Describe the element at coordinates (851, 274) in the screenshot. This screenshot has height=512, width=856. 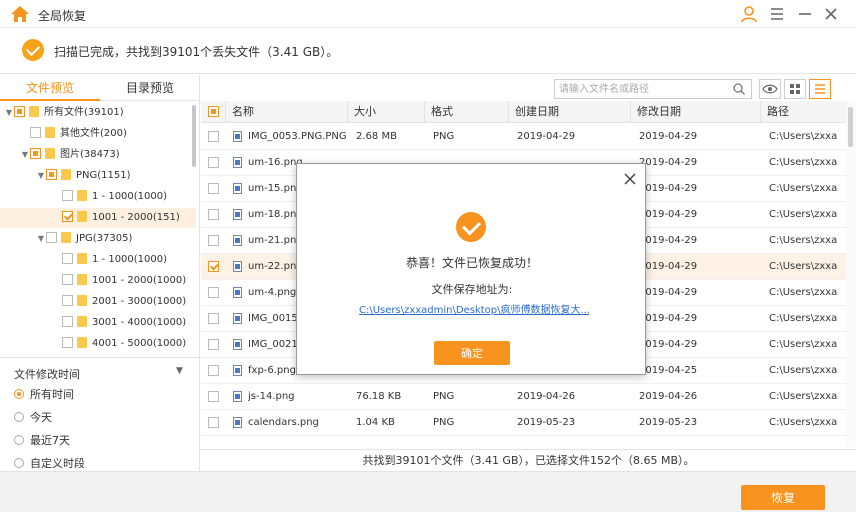
I see `table-scrollbar` at that location.